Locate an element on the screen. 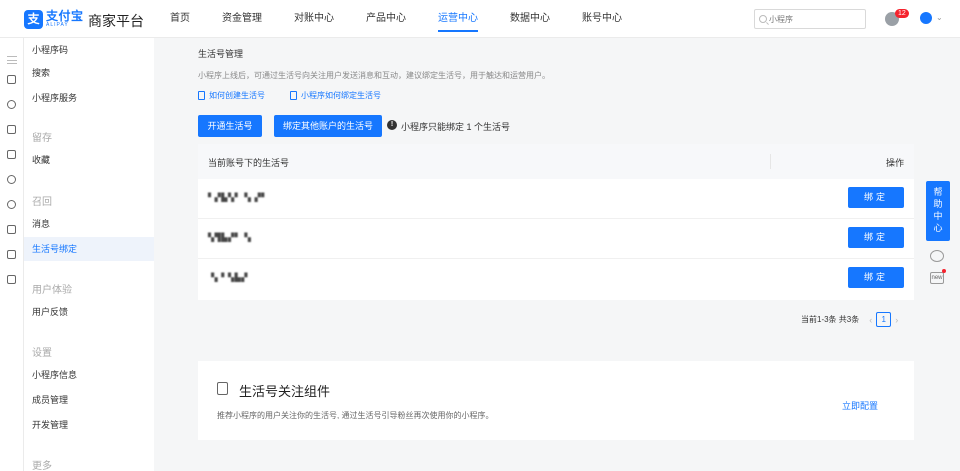  table-row: ▘▞▙▚▘▝▖▞▘ 绑定 is located at coordinates (556, 199).